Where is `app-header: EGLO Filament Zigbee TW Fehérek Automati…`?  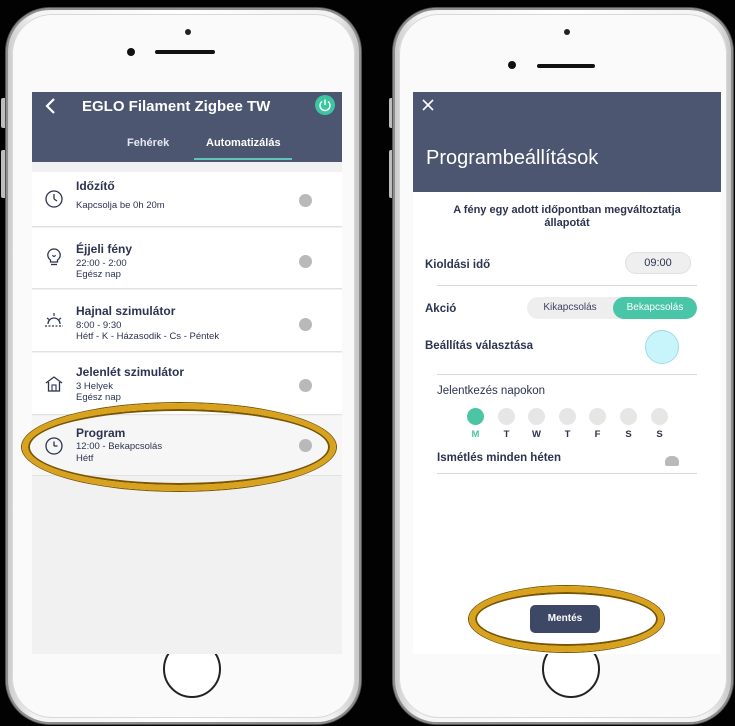 app-header: EGLO Filament Zigbee TW Fehérek Automati… is located at coordinates (187, 127).